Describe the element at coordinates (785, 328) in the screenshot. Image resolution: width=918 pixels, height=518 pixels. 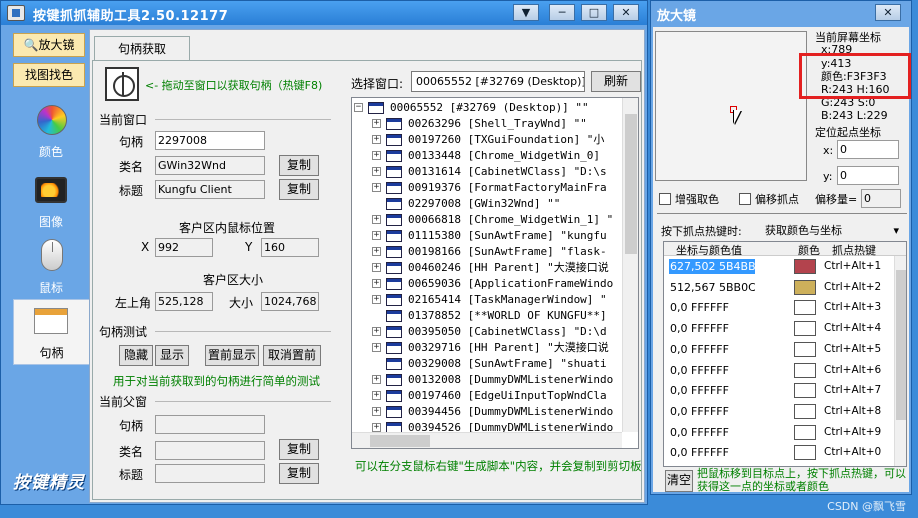
I see `table-row: 0,0 FFFFFF Ctrl+Alt+4` at that location.